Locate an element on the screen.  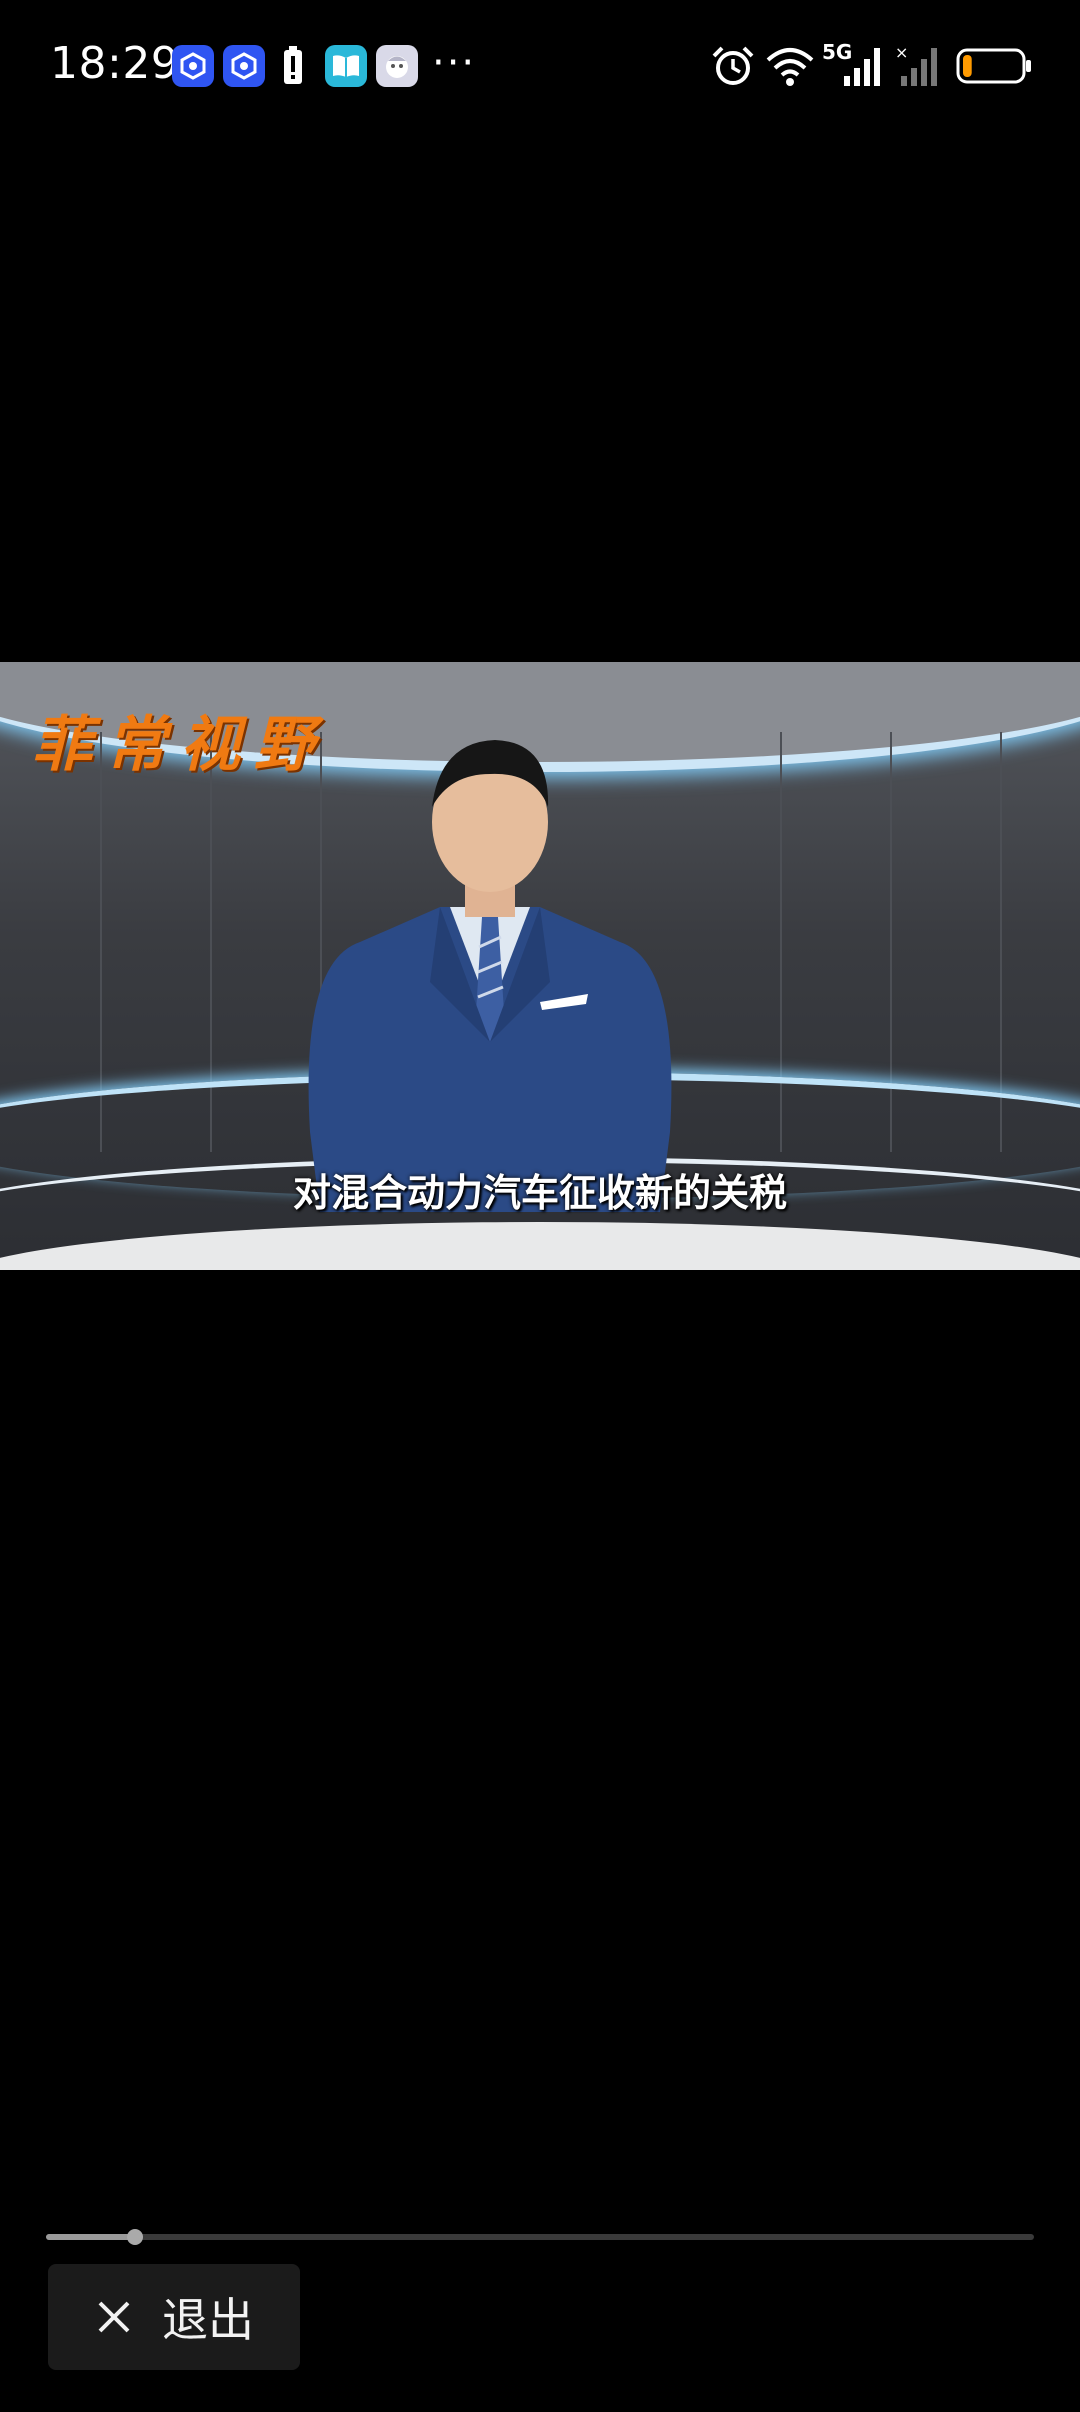
battery-alert-icon is located at coordinates (293, 66).